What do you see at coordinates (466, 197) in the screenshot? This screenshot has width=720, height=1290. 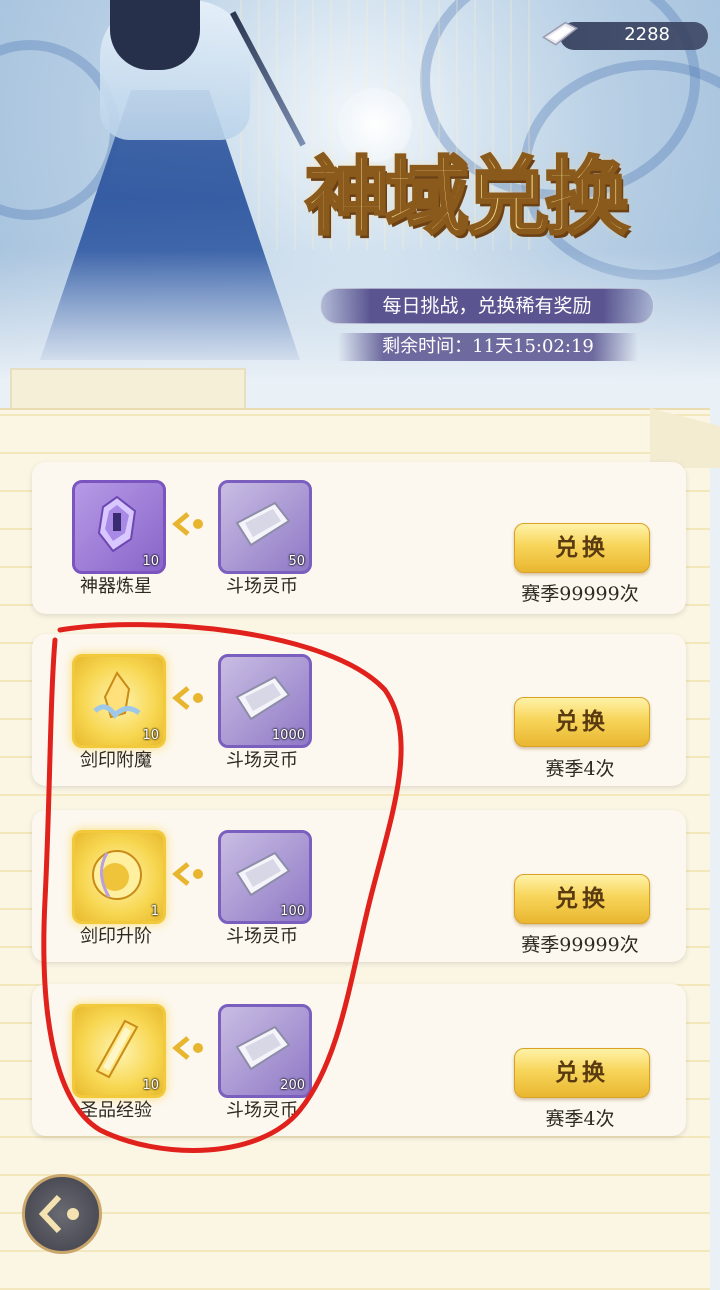 I see `title-text: 神域兑换` at bounding box center [466, 197].